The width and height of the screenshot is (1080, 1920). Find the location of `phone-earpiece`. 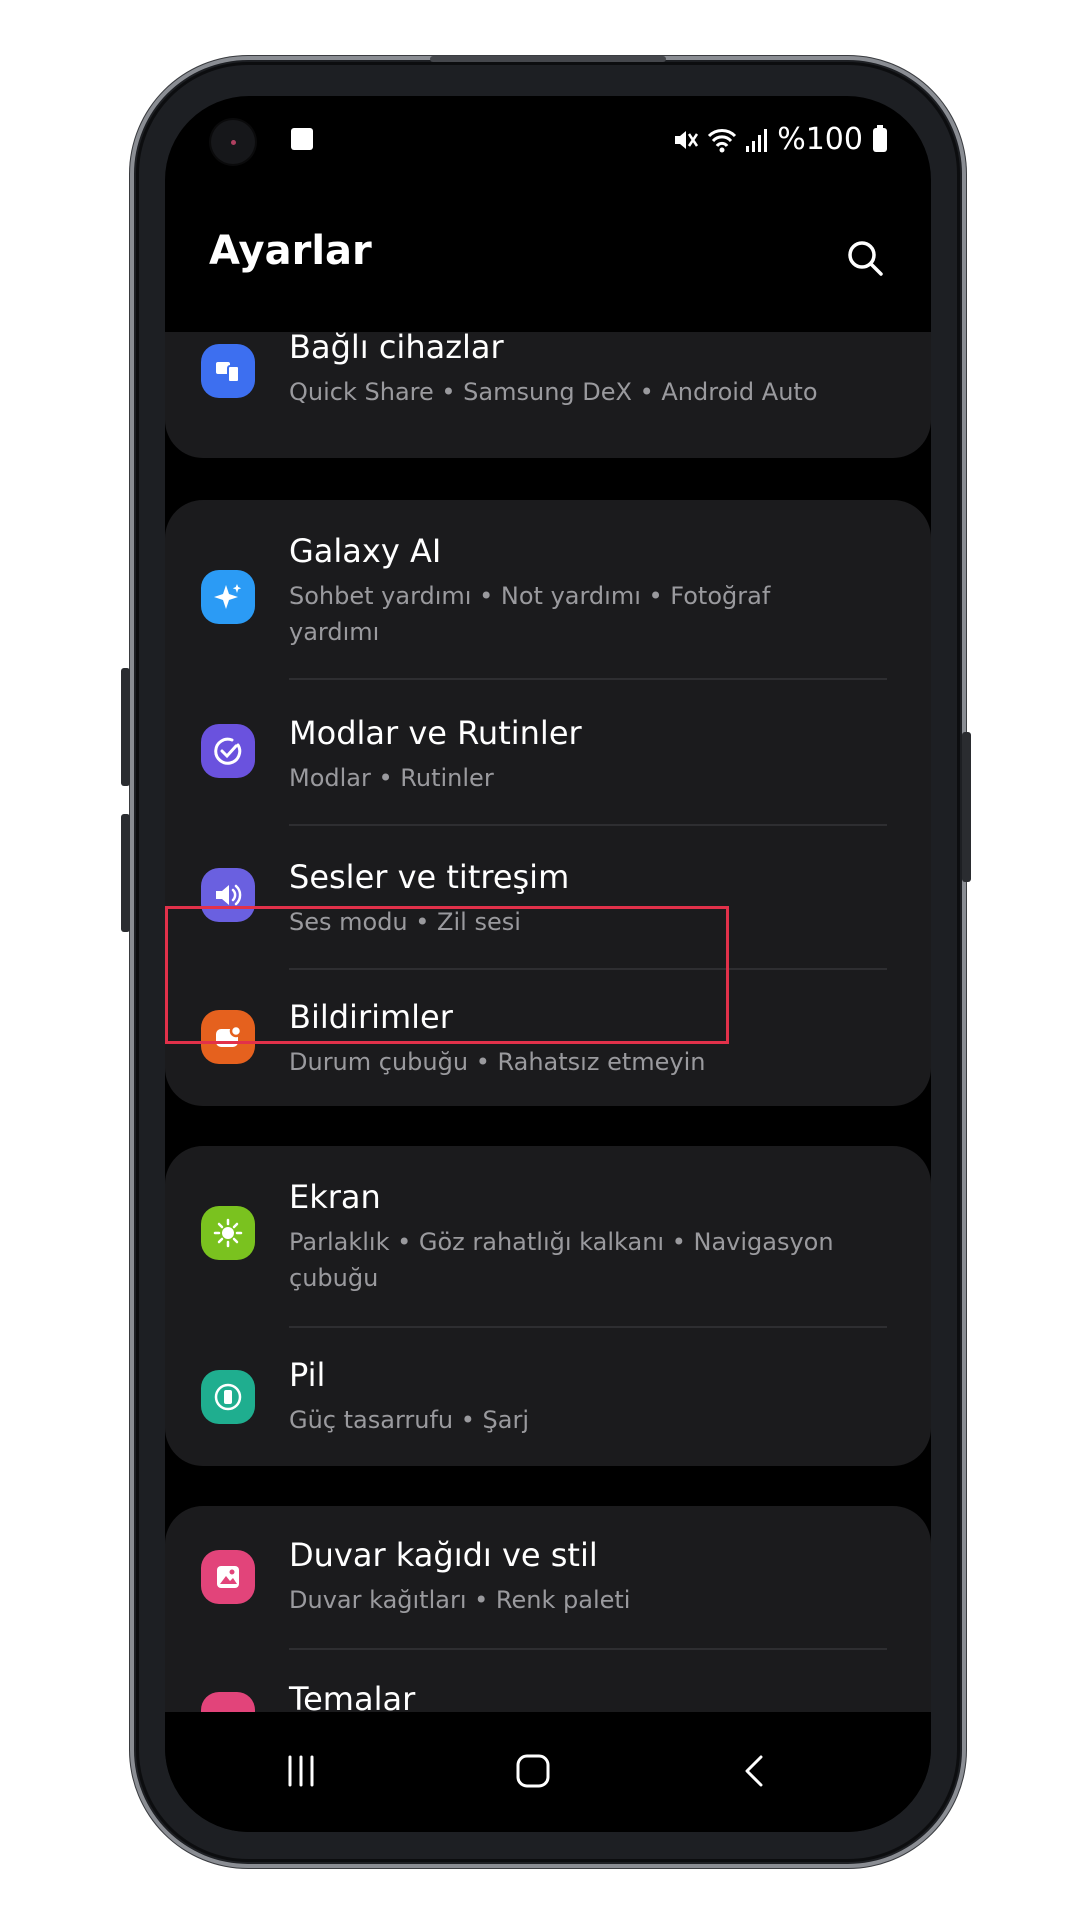

phone-earpiece is located at coordinates (548, 59).